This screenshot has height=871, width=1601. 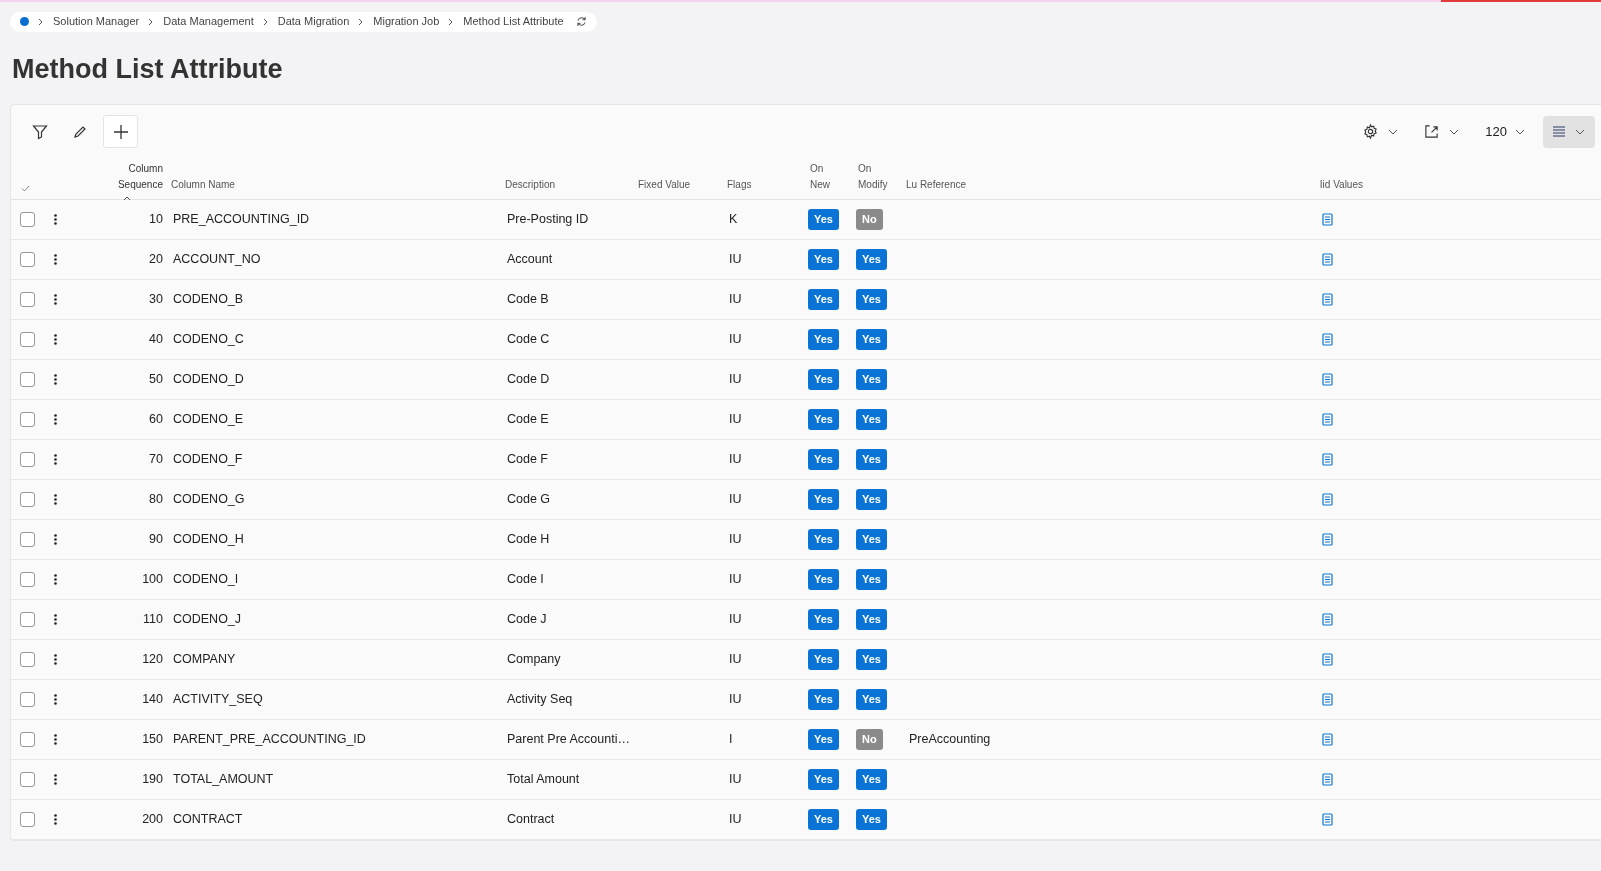 I want to click on table-cell: Code F, so click(x=527, y=458).